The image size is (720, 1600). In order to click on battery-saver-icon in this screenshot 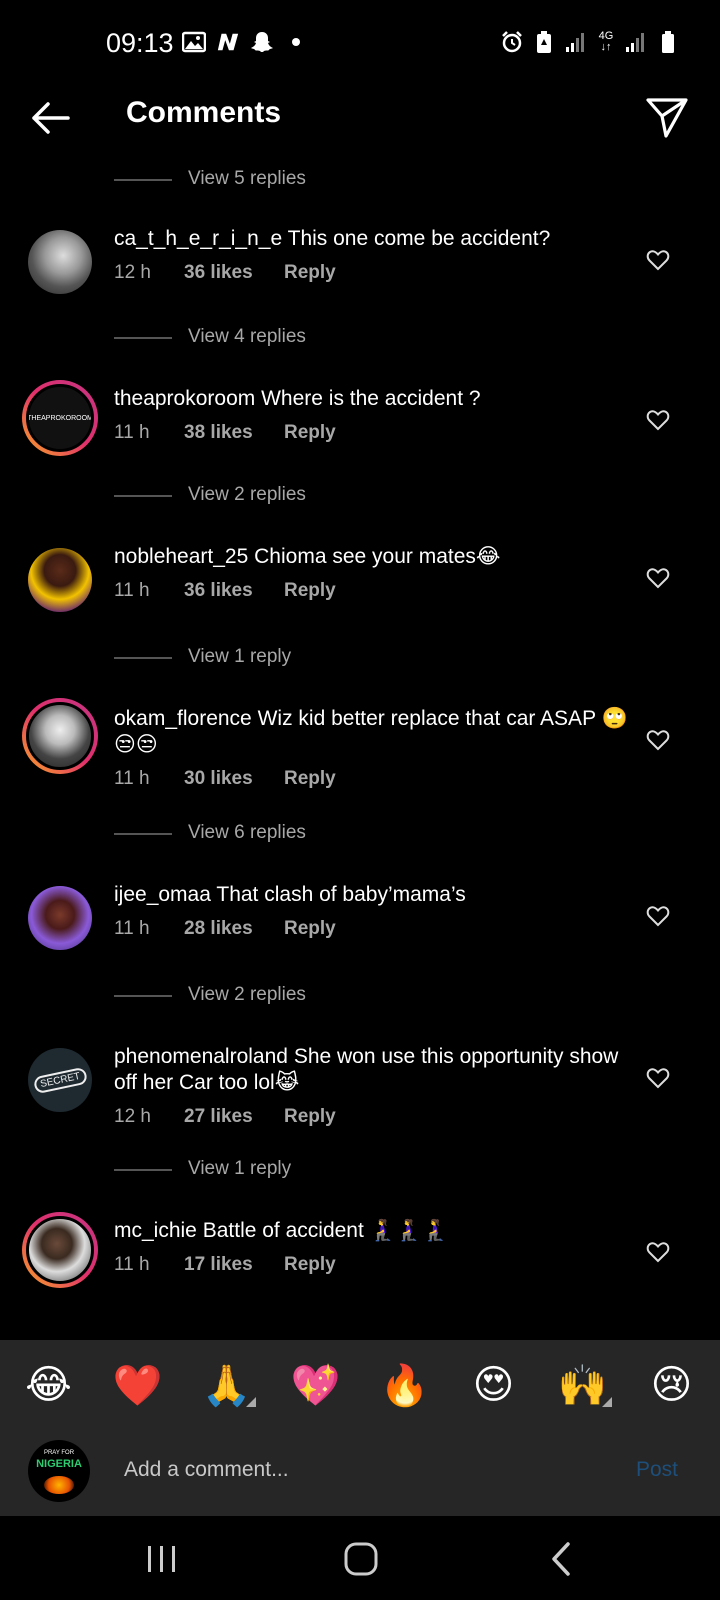, I will do `click(544, 42)`.